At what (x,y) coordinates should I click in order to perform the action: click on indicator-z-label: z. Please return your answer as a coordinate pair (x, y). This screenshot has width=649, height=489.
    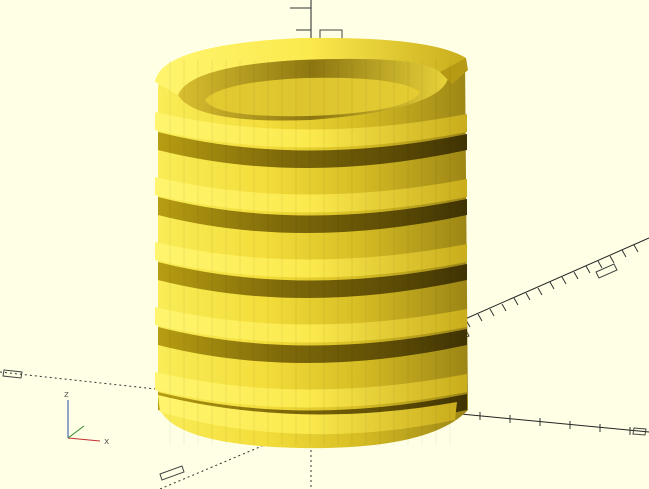
    Looking at the image, I should click on (66, 395).